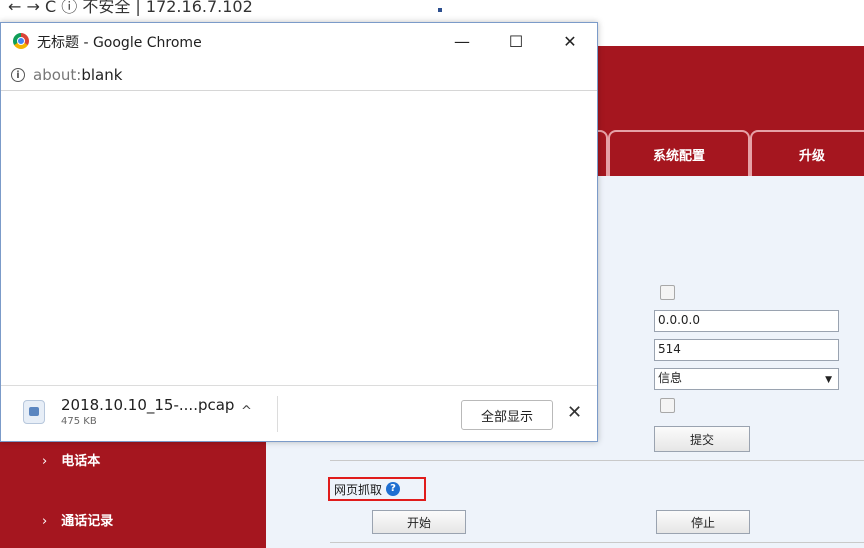 The height and width of the screenshot is (548, 864). Describe the element at coordinates (419, 522) in the screenshot. I see `start-capture-button: 开始` at that location.